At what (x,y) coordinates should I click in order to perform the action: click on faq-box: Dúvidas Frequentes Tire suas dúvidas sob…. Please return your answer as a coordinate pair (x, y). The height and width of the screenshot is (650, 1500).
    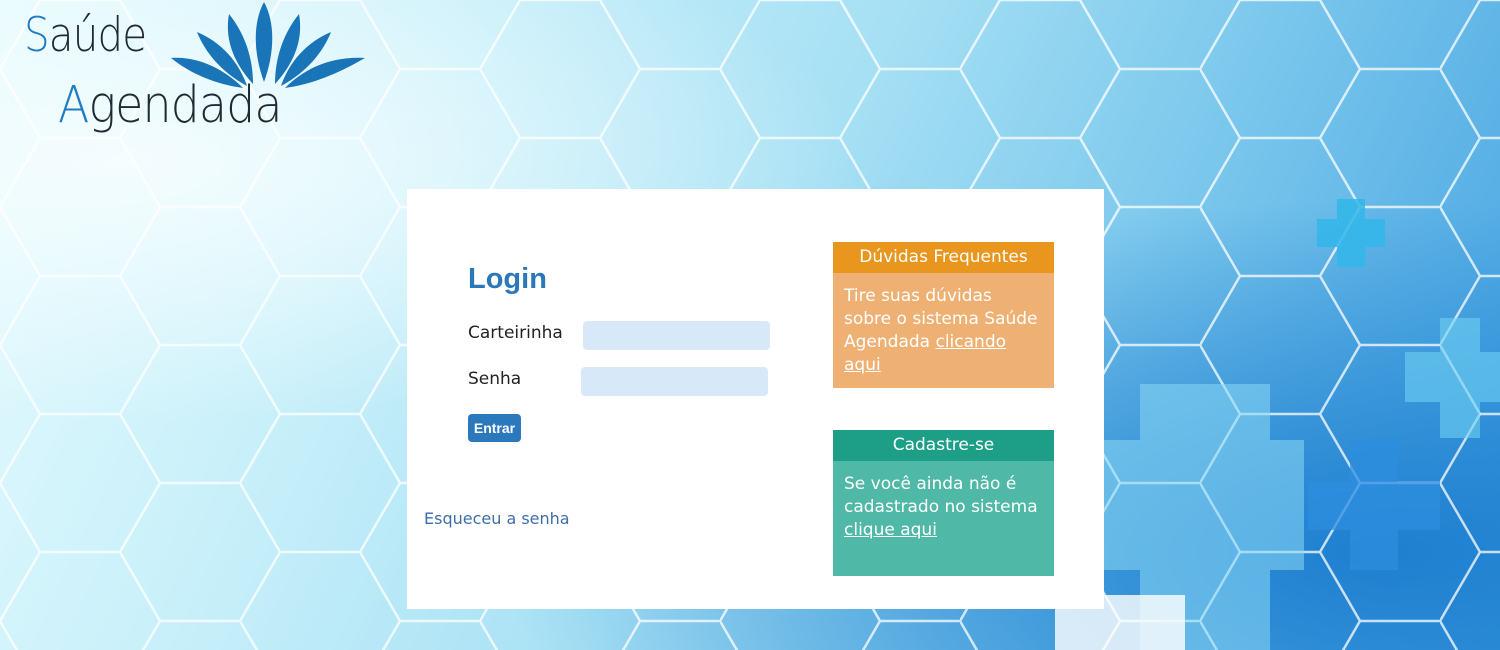
    Looking at the image, I should click on (943, 315).